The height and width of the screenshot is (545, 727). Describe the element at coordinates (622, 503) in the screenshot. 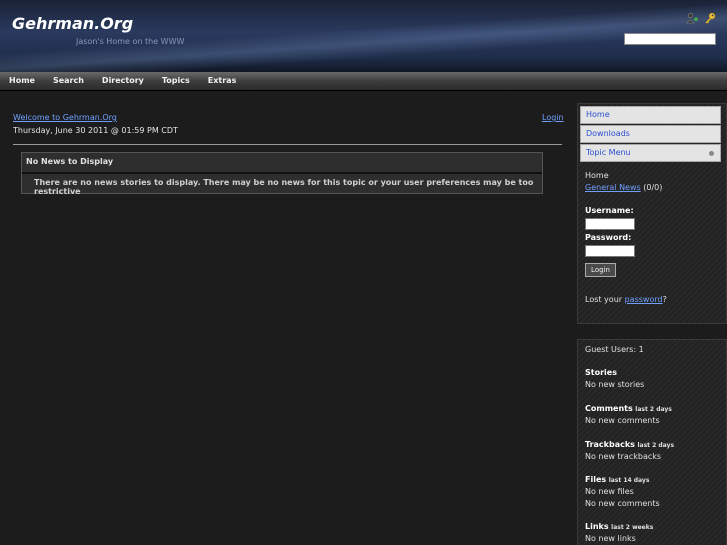

I see `files-comments-value: No new comments` at that location.